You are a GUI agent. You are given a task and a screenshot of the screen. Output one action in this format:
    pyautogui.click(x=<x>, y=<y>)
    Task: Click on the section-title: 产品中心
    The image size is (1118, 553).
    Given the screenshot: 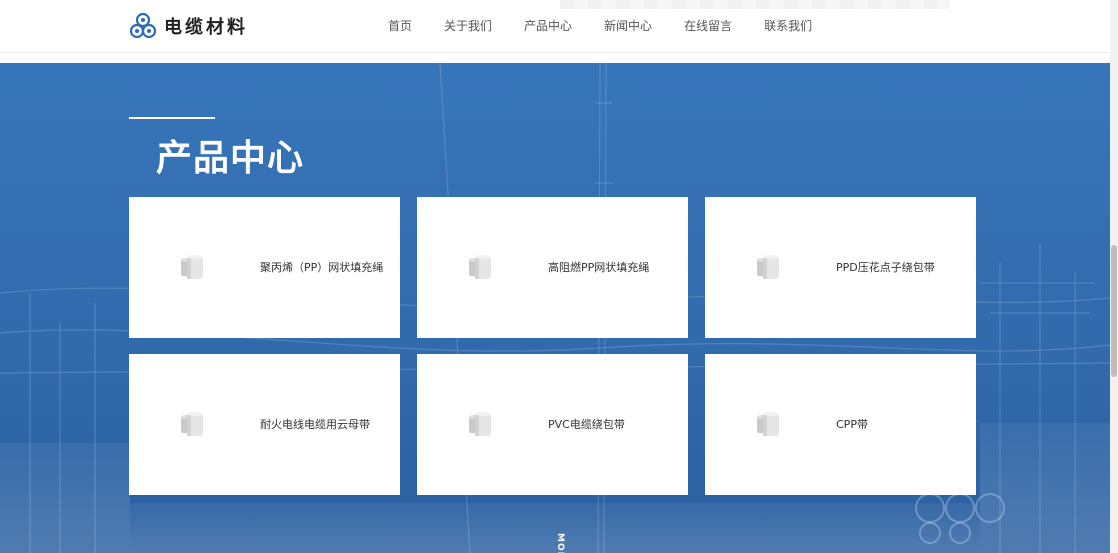 What is the action you would take?
    pyautogui.click(x=230, y=158)
    